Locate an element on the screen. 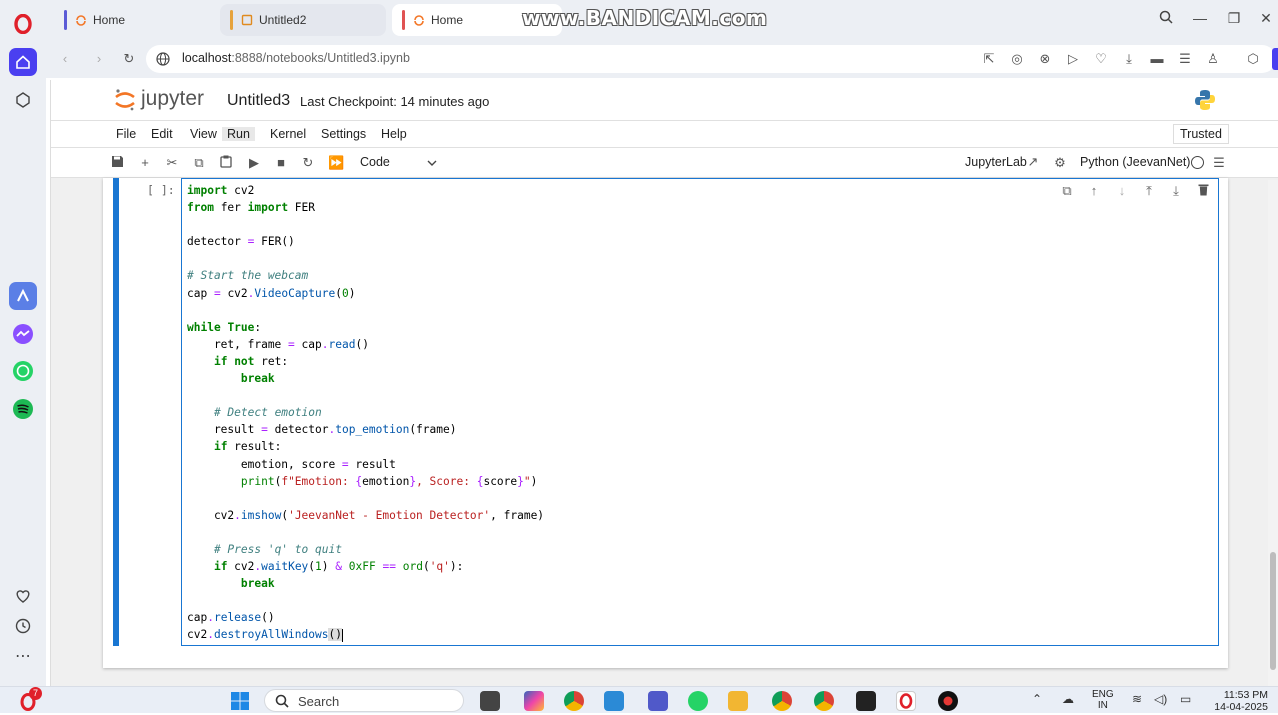 The image size is (1278, 715). trusted-indicator: Trusted is located at coordinates (1201, 134).